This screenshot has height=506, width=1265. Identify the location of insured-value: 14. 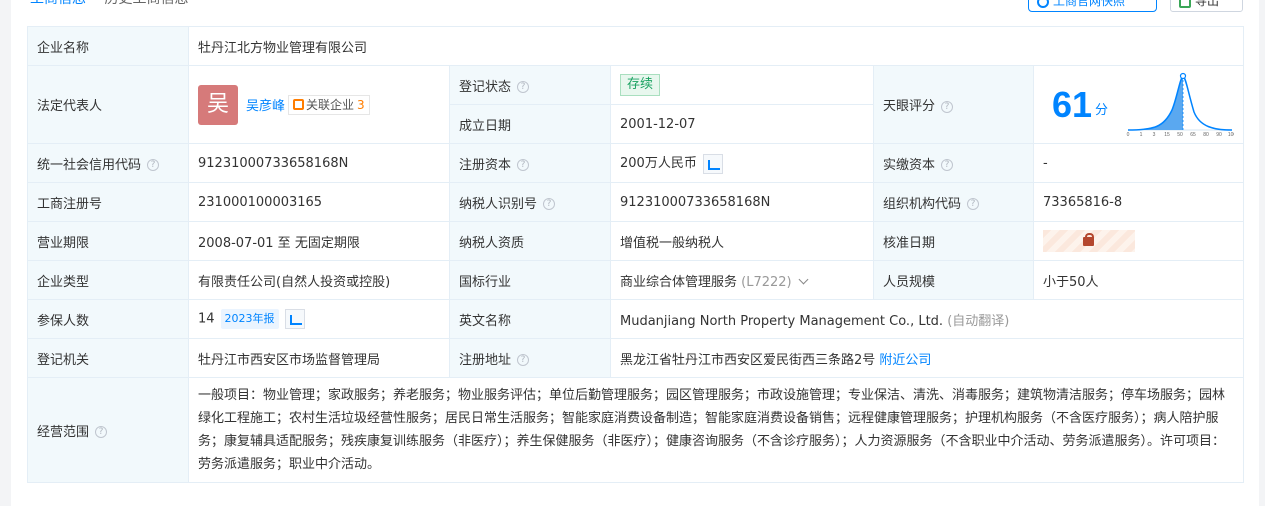
(206, 319).